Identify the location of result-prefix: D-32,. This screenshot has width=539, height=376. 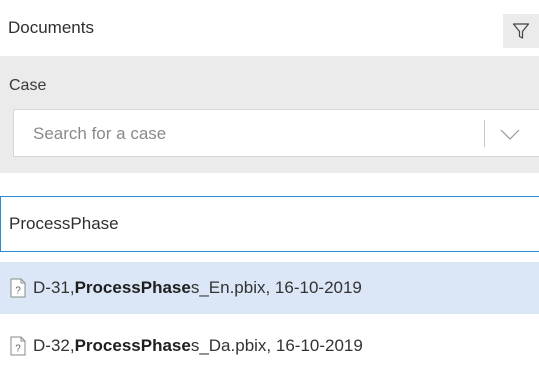
(54, 345).